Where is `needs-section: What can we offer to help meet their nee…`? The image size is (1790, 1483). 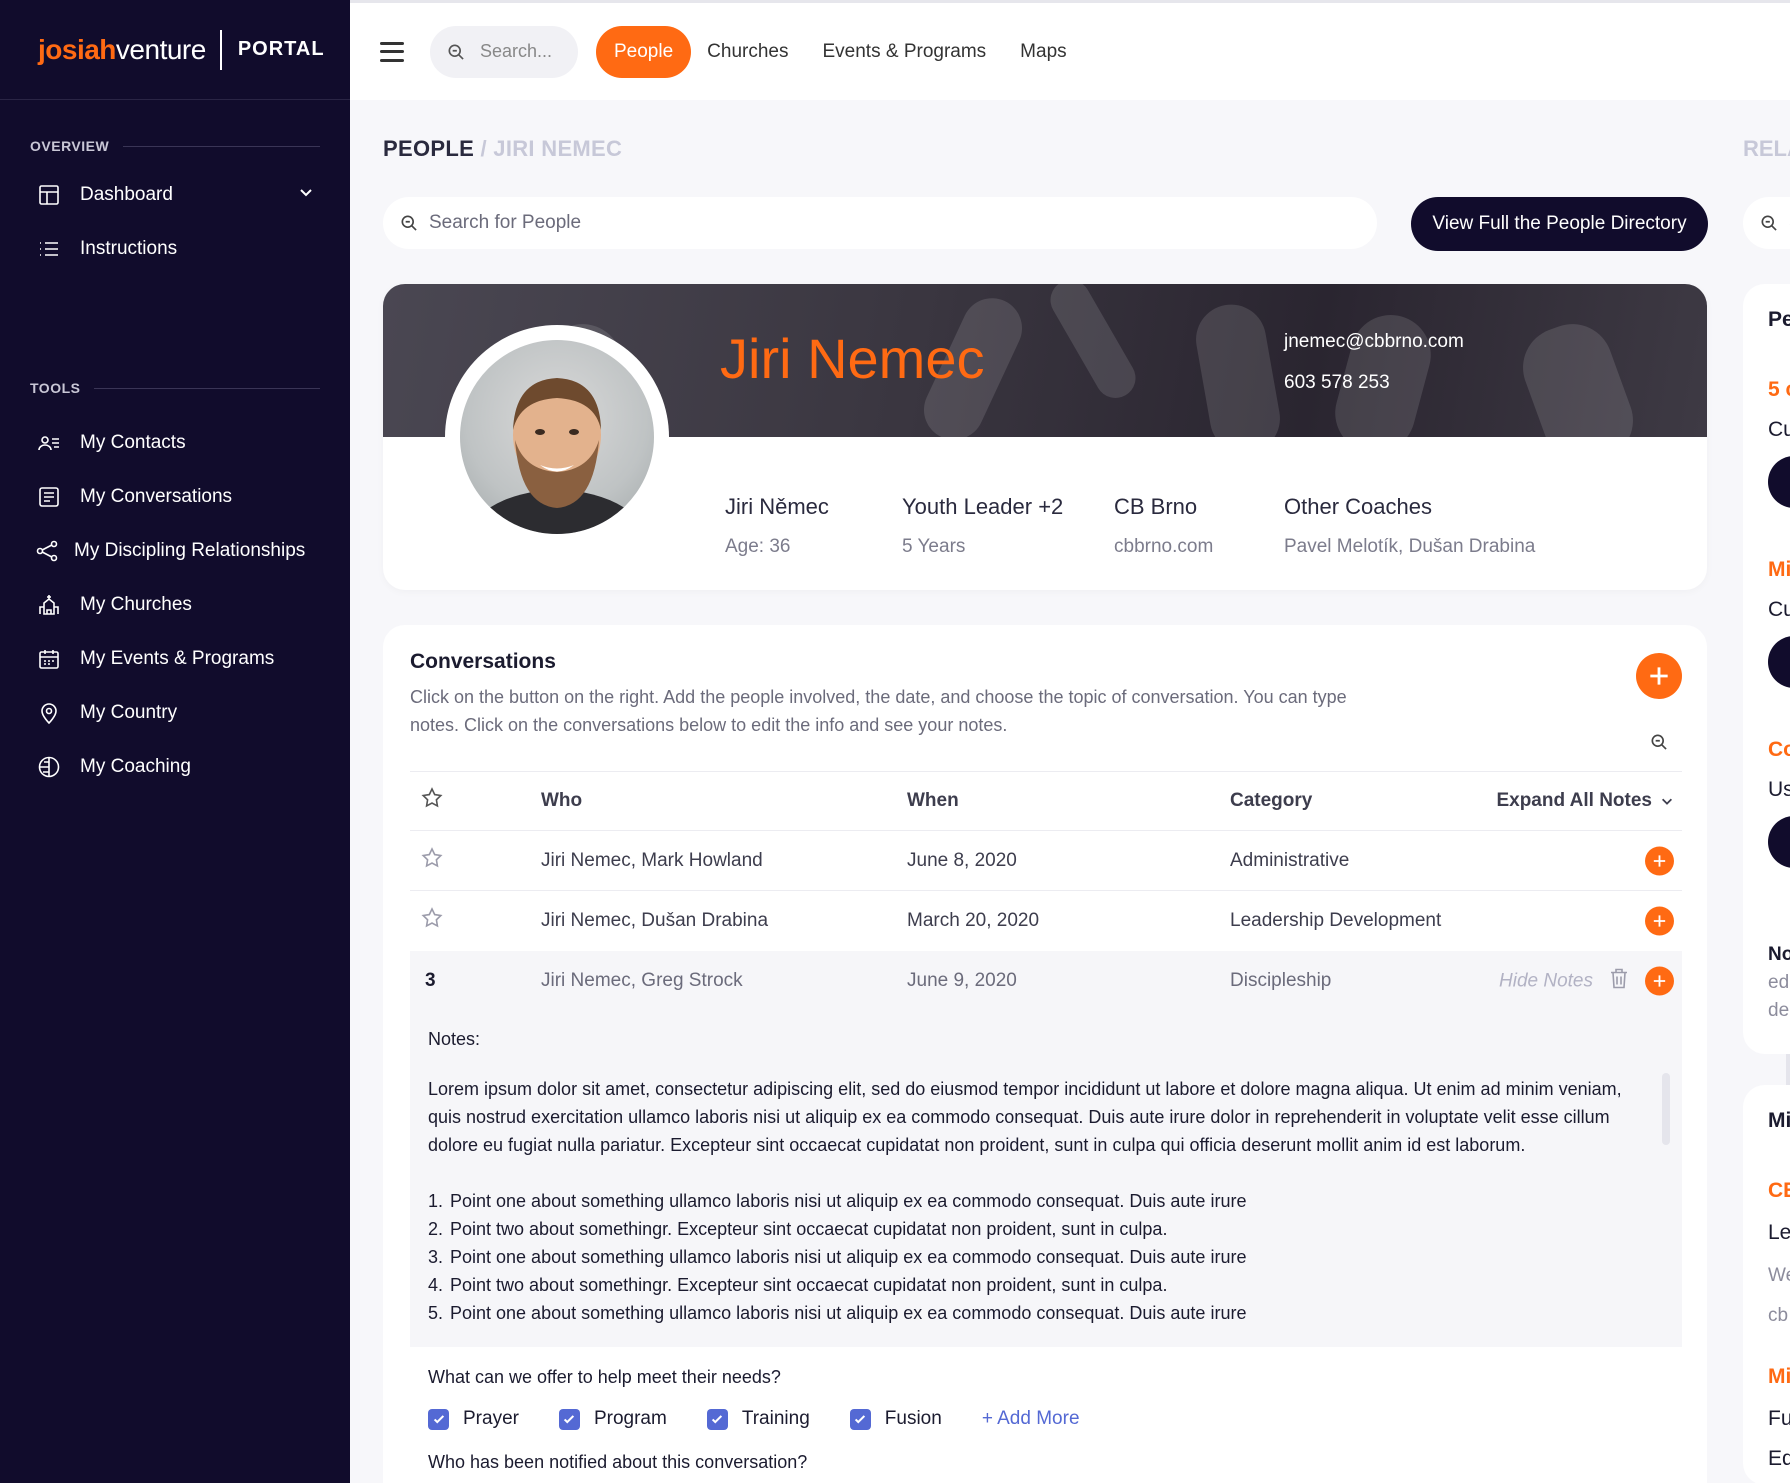 needs-section: What can we offer to help meet their nee… is located at coordinates (1046, 1410).